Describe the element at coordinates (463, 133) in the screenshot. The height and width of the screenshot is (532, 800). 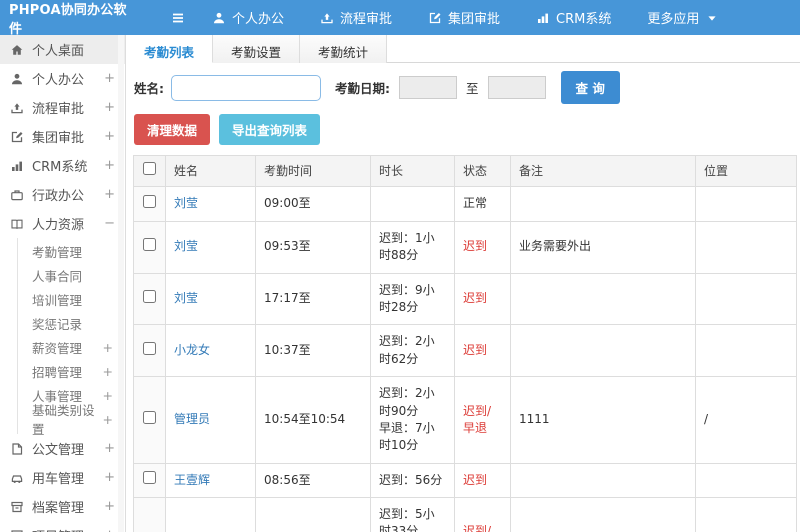
I see `action-bar: 清理数据 导出查询列表` at that location.